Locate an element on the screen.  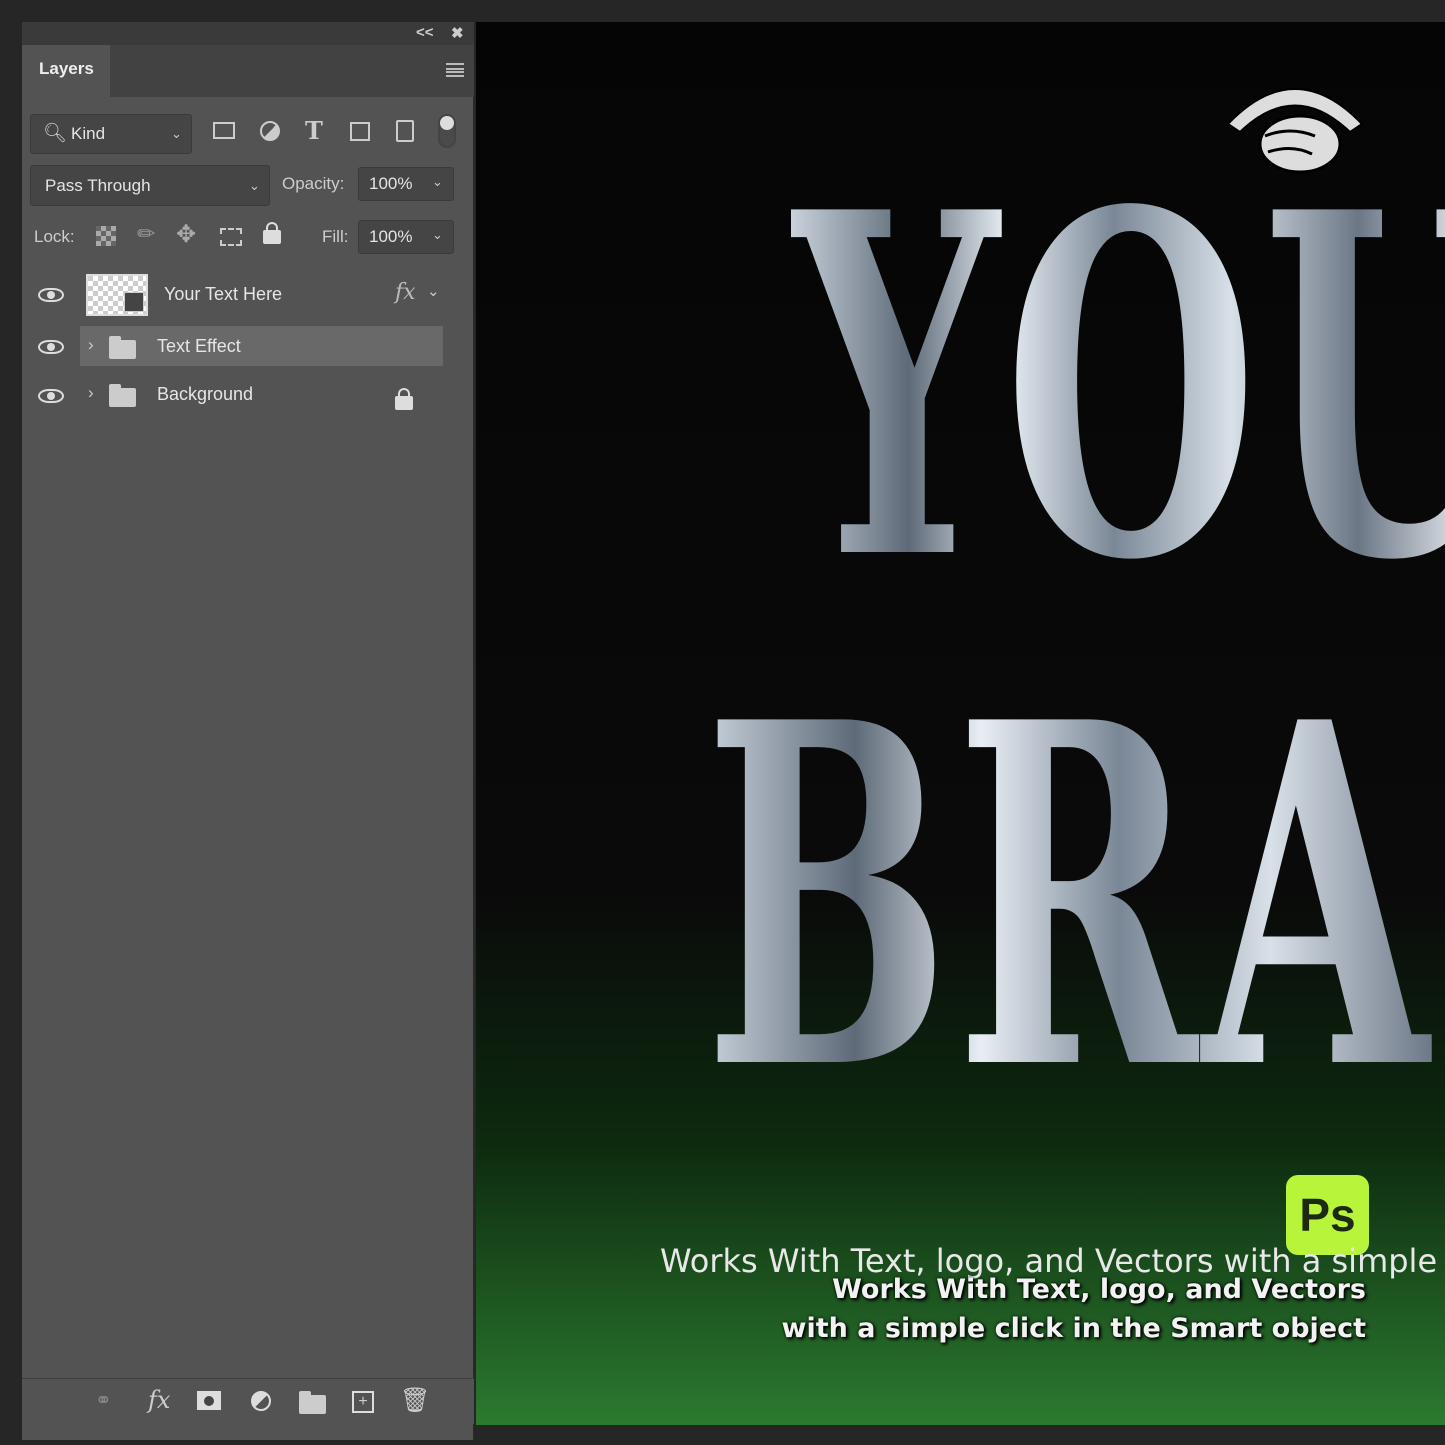
opacity-value: 100% is located at coordinates (391, 183).